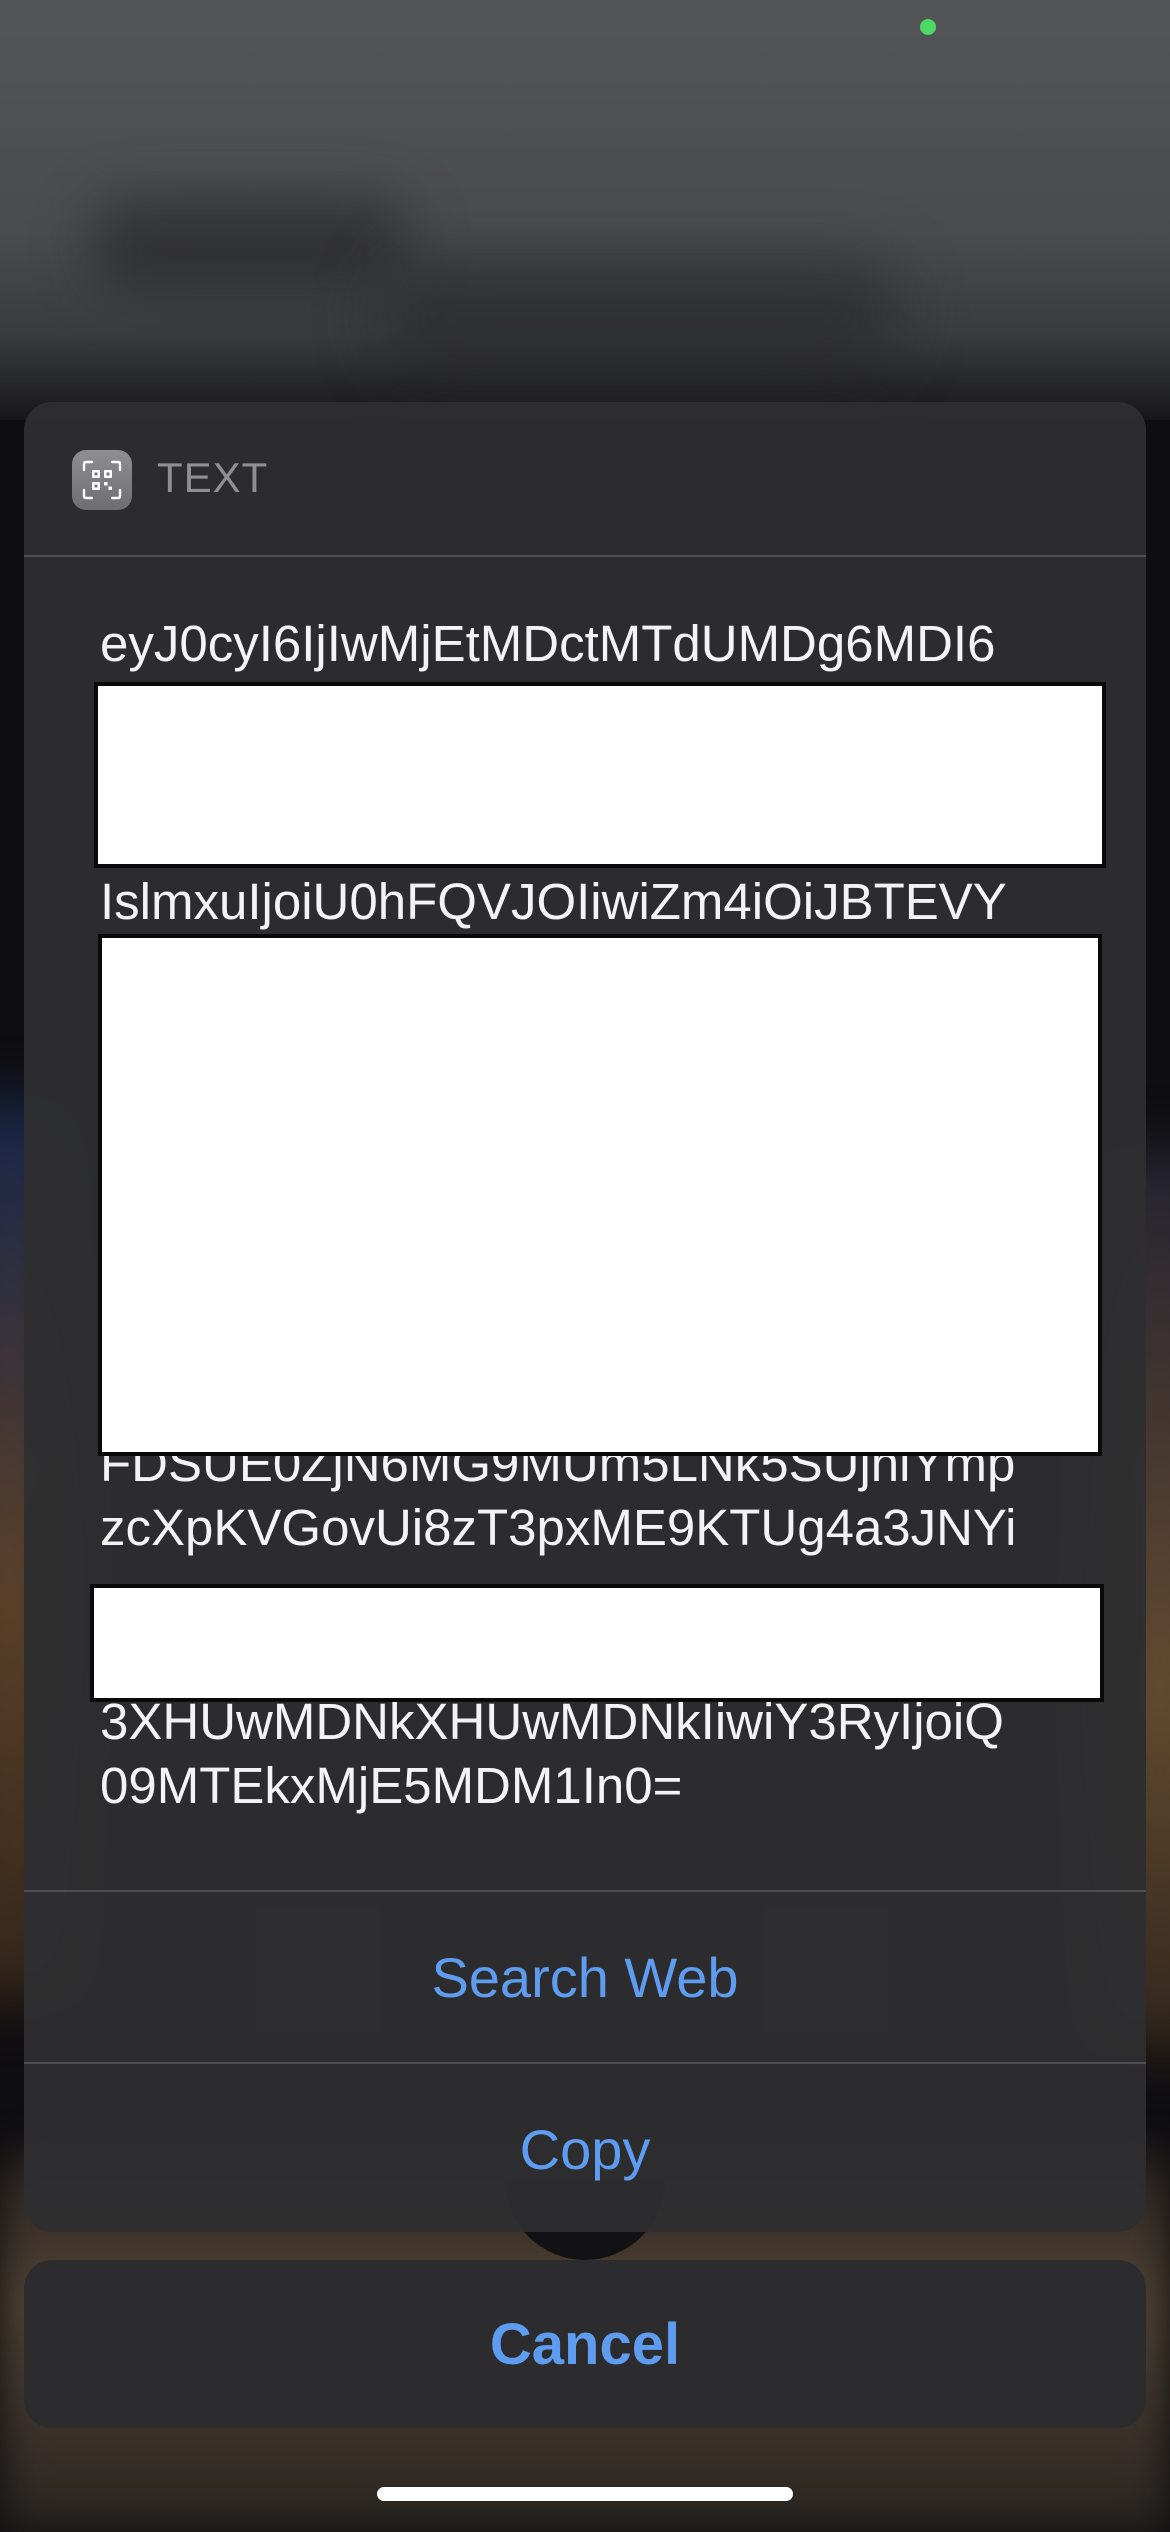  What do you see at coordinates (585, 479) in the screenshot?
I see `sheet-header: TEXT` at bounding box center [585, 479].